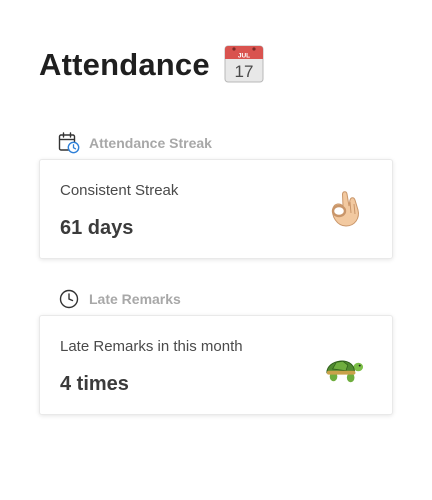 The image size is (432, 500). What do you see at coordinates (344, 367) in the screenshot?
I see `turtle-emoji-icon` at bounding box center [344, 367].